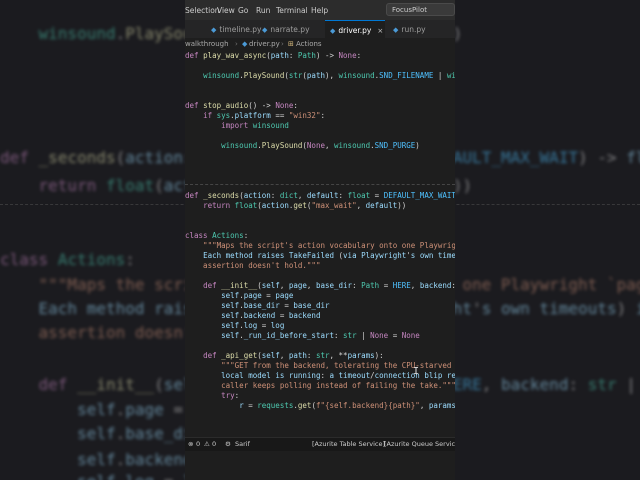 The image size is (640, 480). I want to click on menu-item-help: Help, so click(319, 10).